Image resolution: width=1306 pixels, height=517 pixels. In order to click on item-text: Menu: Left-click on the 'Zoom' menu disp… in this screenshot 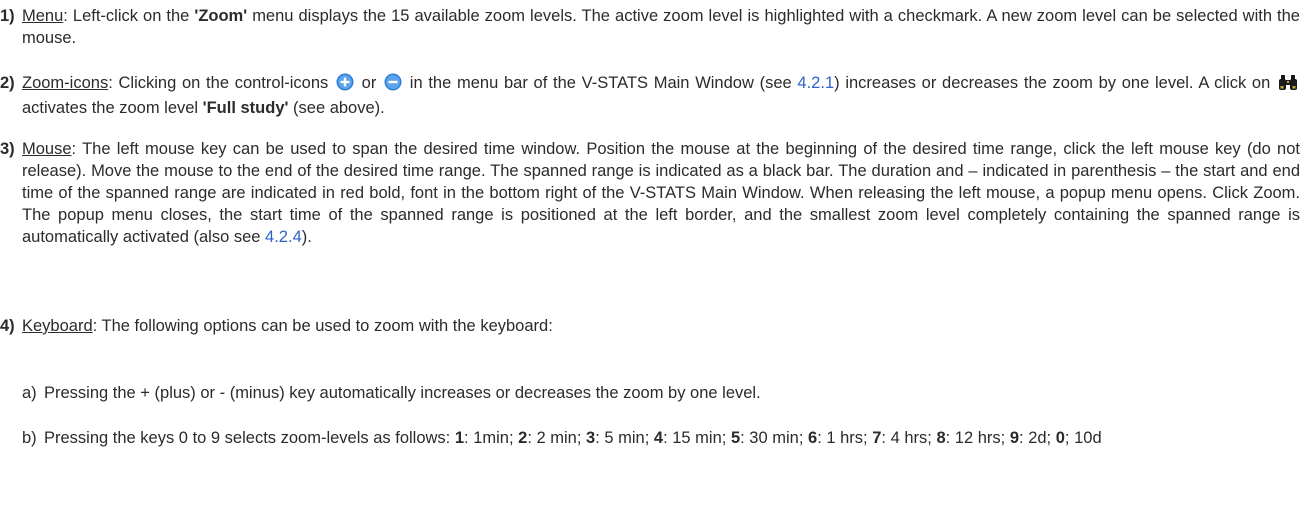, I will do `click(661, 27)`.